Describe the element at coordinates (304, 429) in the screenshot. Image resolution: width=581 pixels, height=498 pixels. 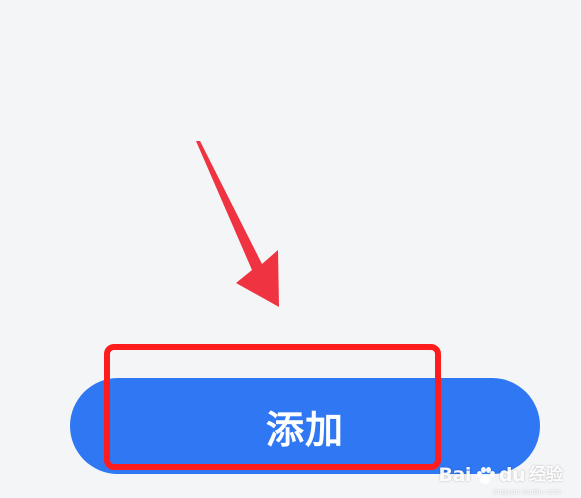
I see `add-button-label: 添加` at that location.